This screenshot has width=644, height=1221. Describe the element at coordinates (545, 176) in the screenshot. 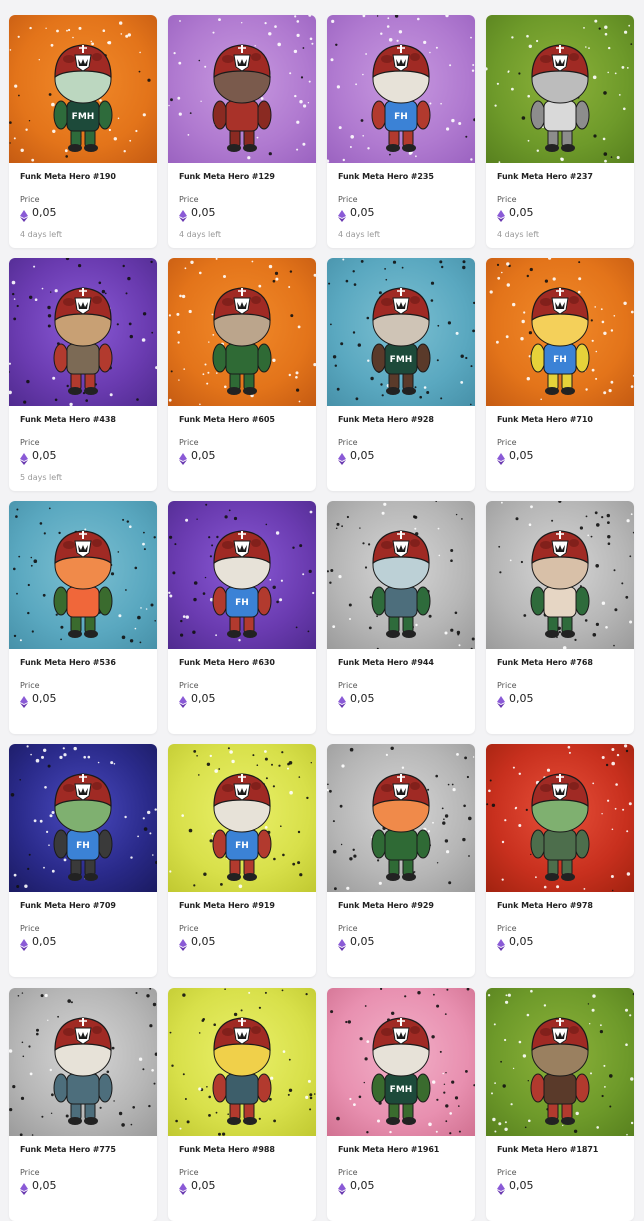

I see `nft-title: Funk Meta Hero #237` at that location.